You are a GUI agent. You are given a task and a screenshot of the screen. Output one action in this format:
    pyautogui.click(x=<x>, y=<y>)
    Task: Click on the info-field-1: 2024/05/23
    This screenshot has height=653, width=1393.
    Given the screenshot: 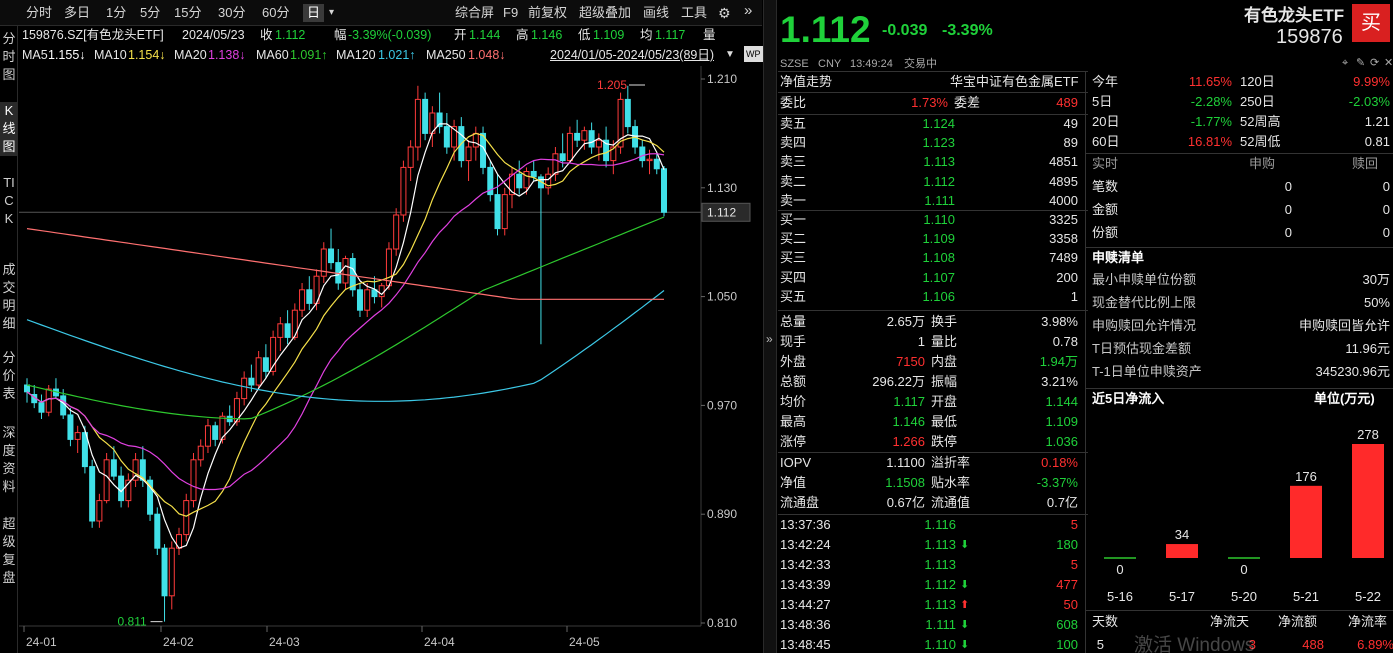 What is the action you would take?
    pyautogui.click(x=213, y=35)
    